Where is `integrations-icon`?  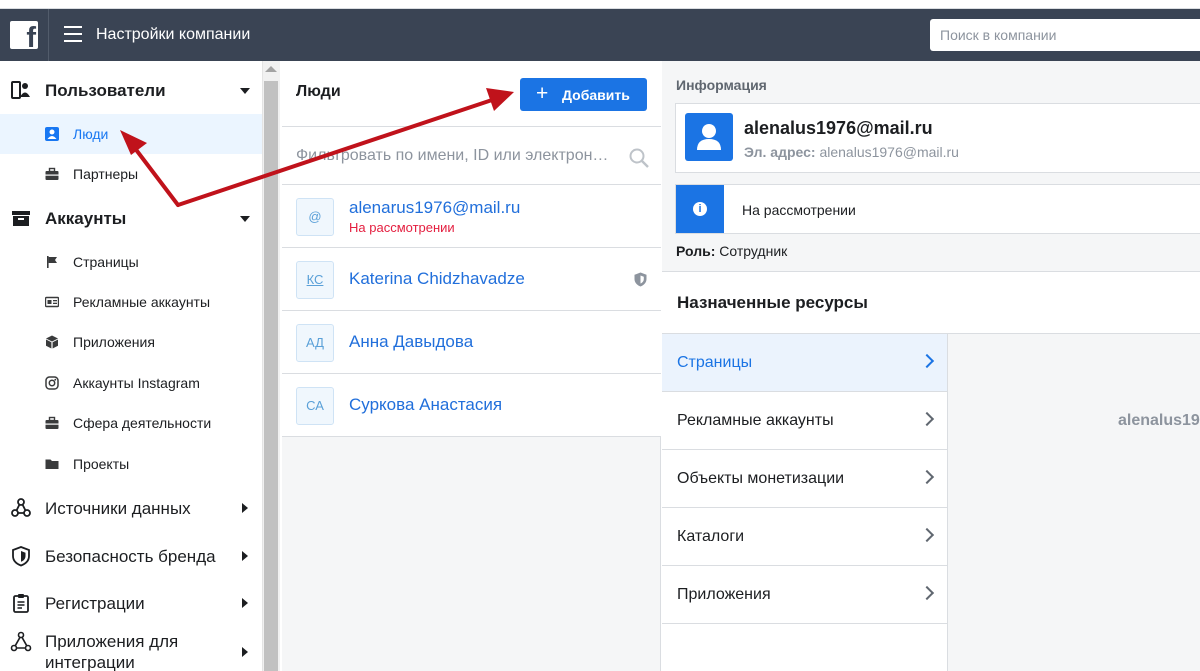
integrations-icon is located at coordinates (21, 641).